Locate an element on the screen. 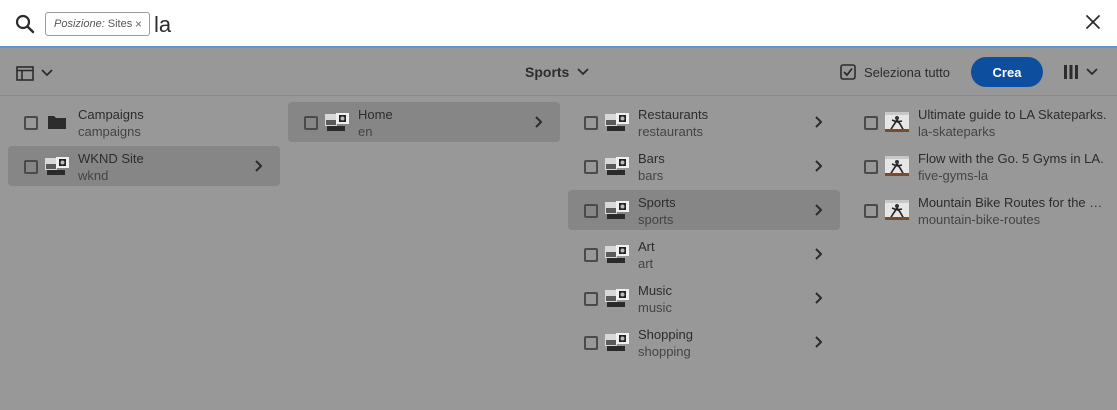 The width and height of the screenshot is (1117, 410). item-title: Music is located at coordinates (655, 290).